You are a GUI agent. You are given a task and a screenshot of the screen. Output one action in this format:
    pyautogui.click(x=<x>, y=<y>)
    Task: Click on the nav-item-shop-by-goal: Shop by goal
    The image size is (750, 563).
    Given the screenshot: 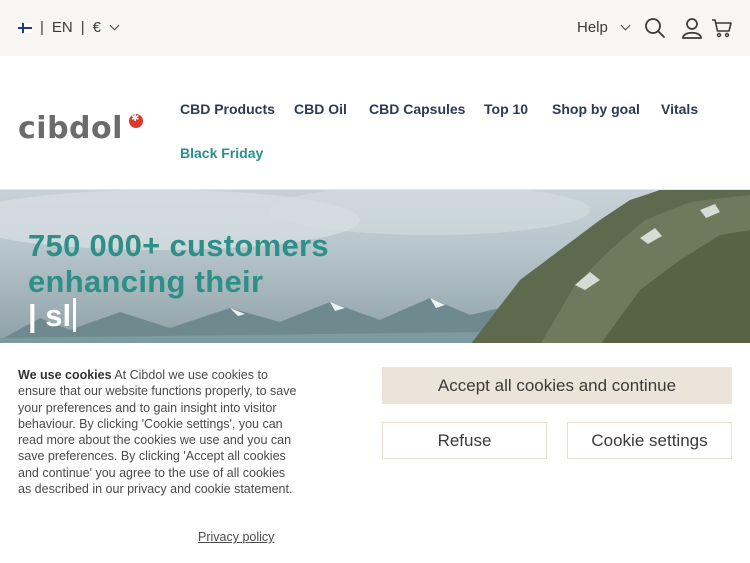 What is the action you would take?
    pyautogui.click(x=596, y=109)
    